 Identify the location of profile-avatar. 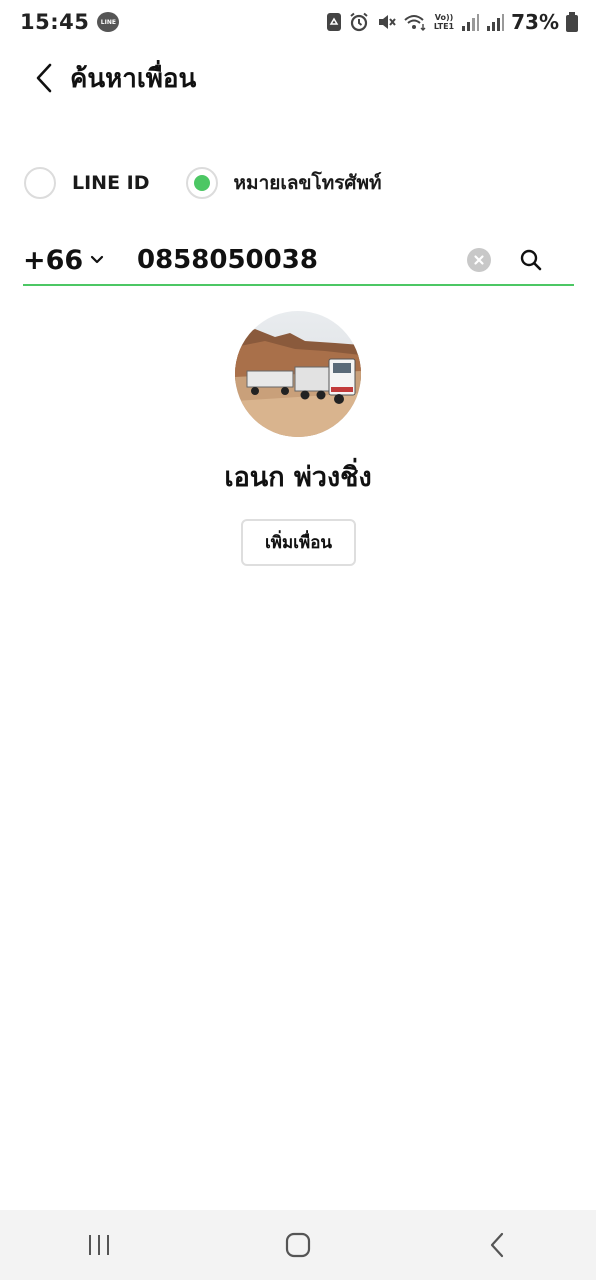
(298, 374).